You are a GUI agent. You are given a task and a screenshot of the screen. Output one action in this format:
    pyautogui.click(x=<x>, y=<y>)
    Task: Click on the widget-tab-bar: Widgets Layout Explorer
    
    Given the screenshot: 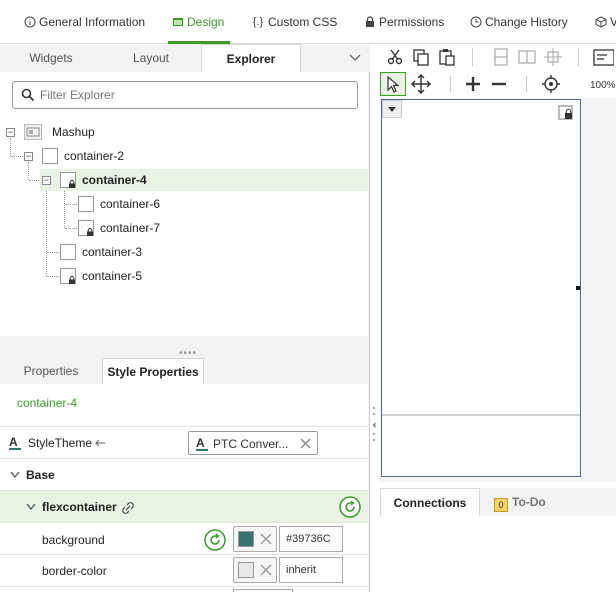 What is the action you would take?
    pyautogui.click(x=185, y=58)
    